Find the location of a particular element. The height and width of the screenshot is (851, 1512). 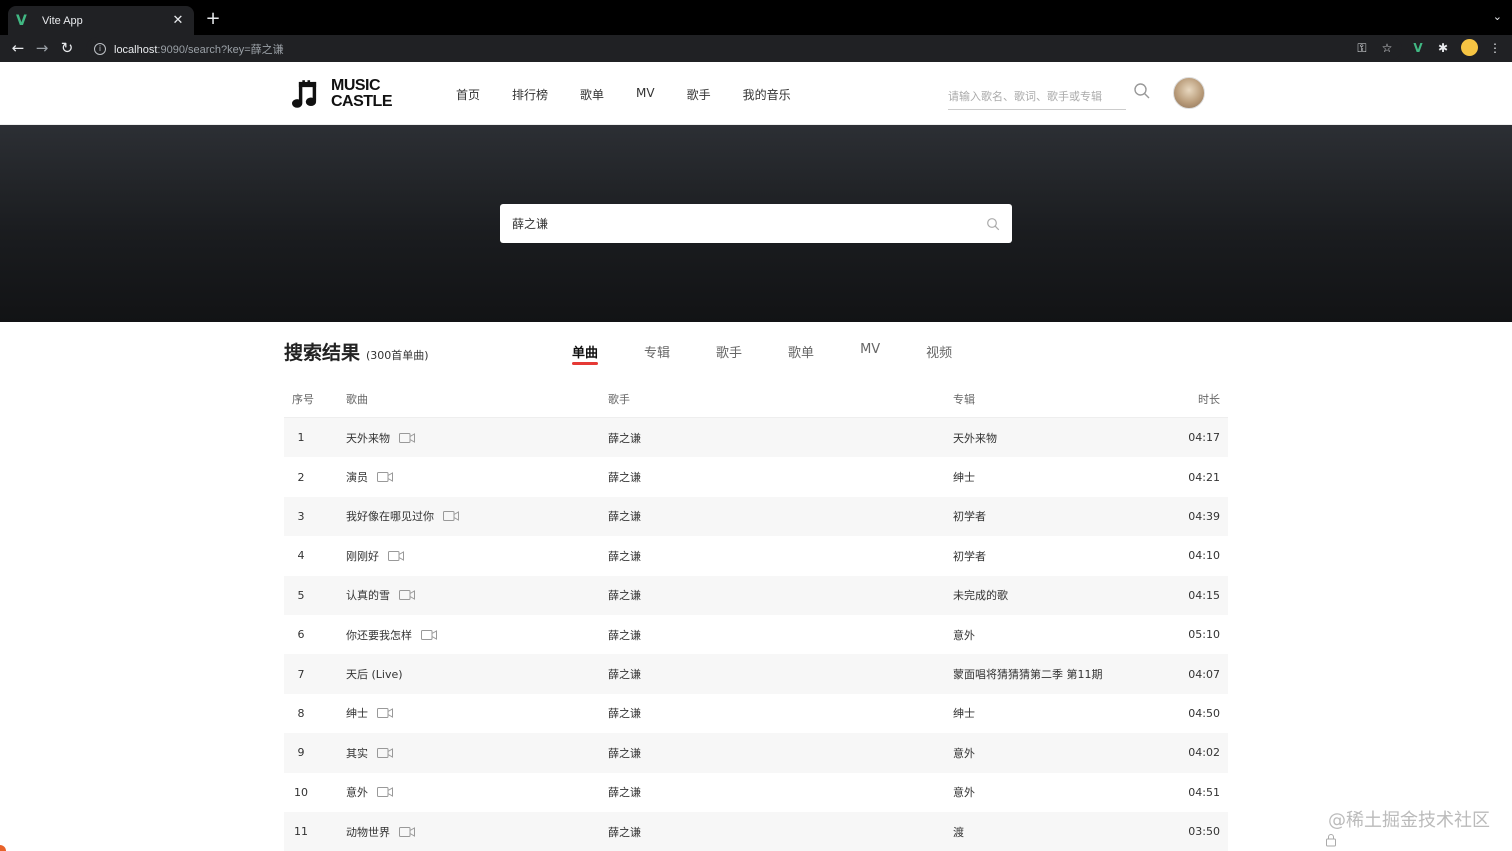

nav-item-home: 首页 is located at coordinates (468, 94).